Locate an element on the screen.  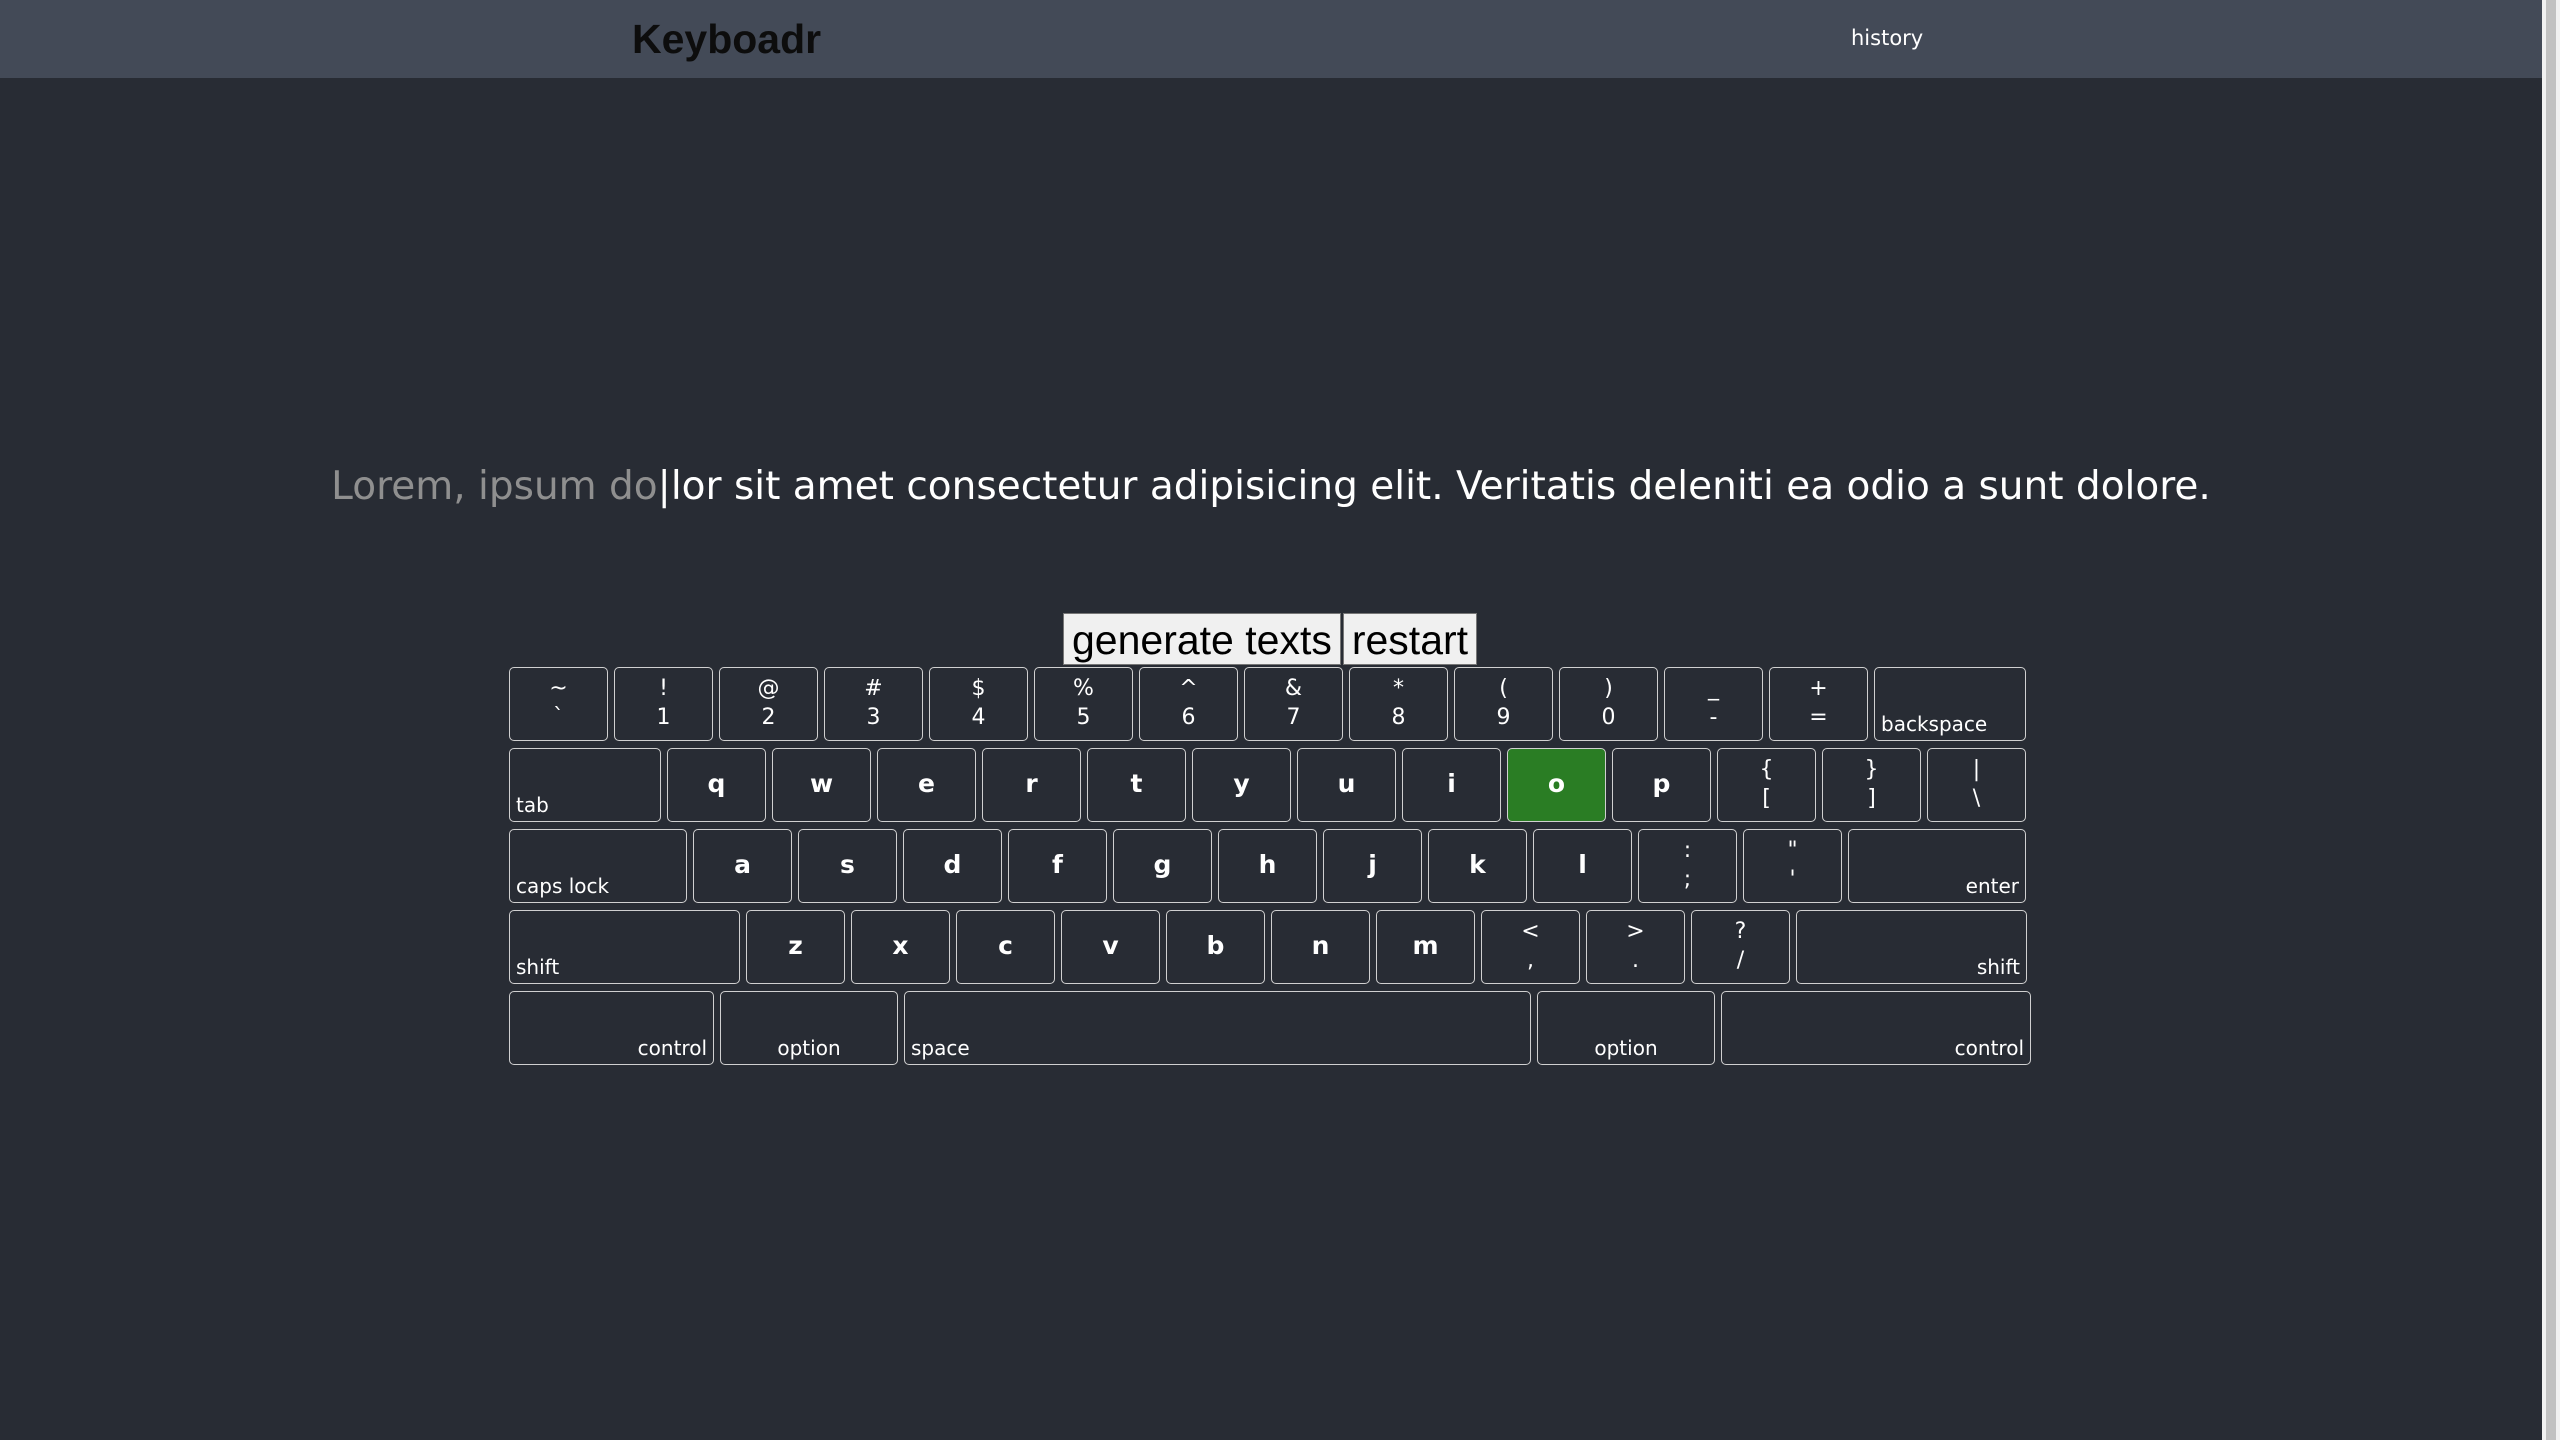
key-shift-char: ^ is located at coordinates (1188, 688).